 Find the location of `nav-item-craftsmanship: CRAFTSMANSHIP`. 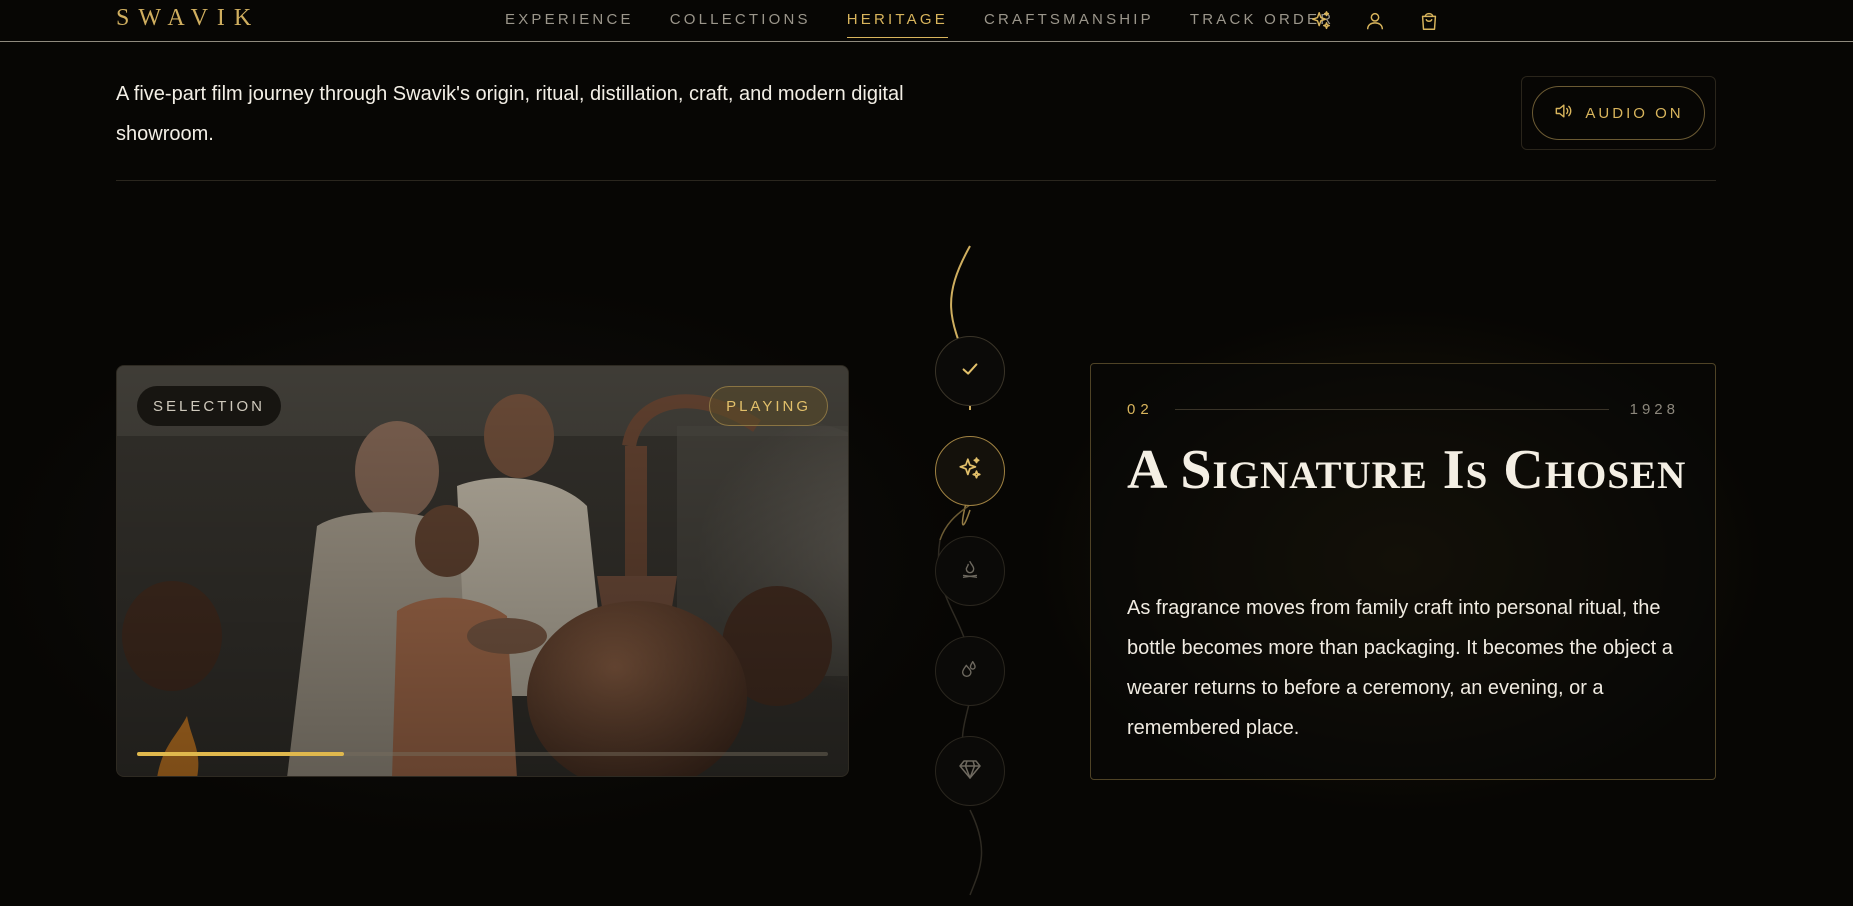

nav-item-craftsmanship: CRAFTSMANSHIP is located at coordinates (1069, 19).